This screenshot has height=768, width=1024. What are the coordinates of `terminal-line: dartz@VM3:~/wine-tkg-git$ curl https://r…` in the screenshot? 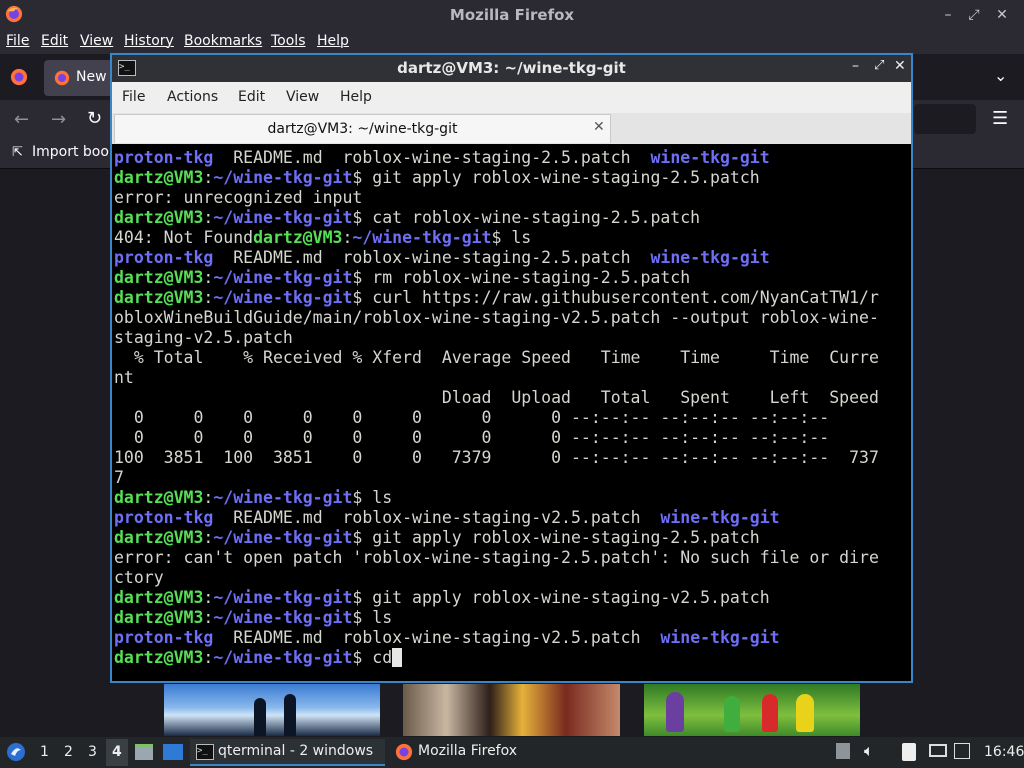 It's located at (496, 298).